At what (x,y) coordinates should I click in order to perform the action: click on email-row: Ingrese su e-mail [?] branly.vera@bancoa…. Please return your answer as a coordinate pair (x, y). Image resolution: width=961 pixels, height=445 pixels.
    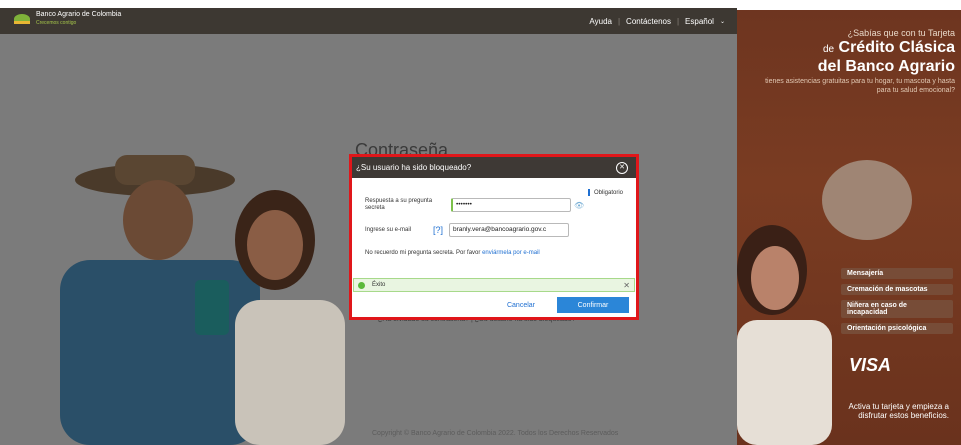
    Looking at the image, I should click on (467, 230).